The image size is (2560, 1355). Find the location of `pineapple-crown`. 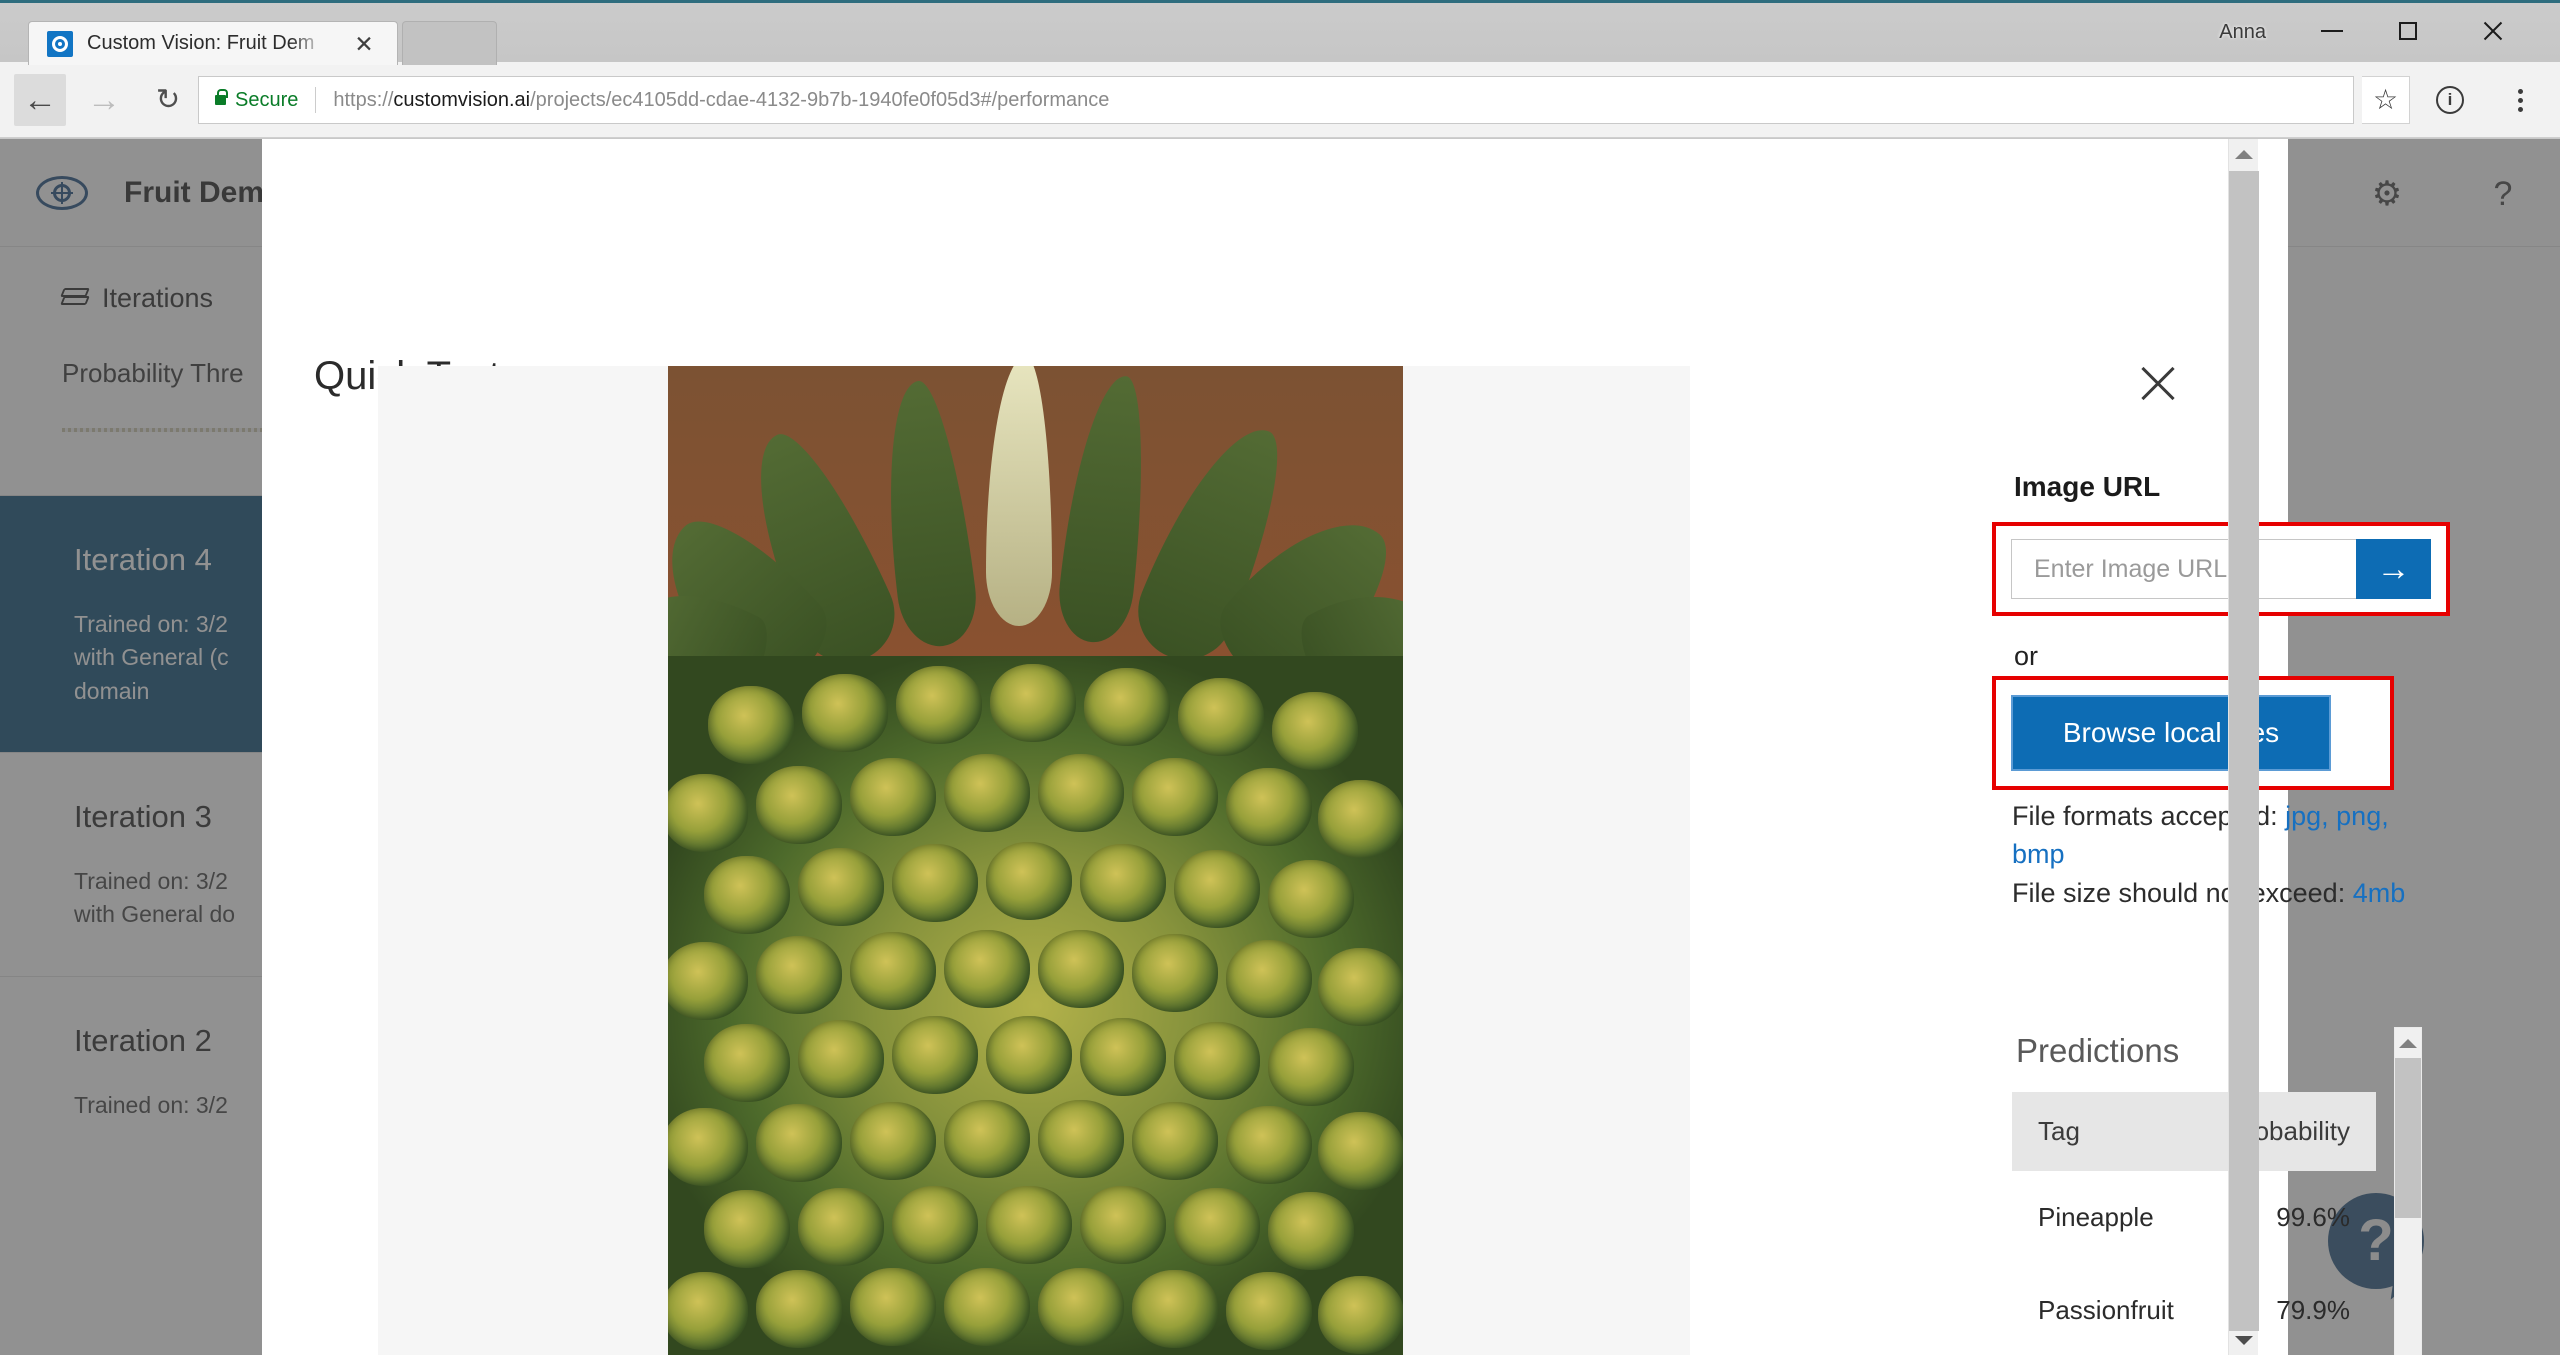

pineapple-crown is located at coordinates (1035, 554).